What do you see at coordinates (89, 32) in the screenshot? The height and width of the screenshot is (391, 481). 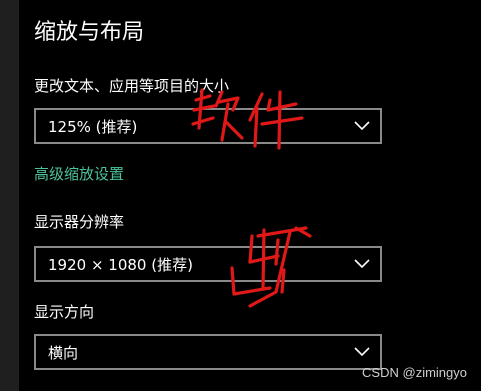 I see `section-title: 缩放与布局` at bounding box center [89, 32].